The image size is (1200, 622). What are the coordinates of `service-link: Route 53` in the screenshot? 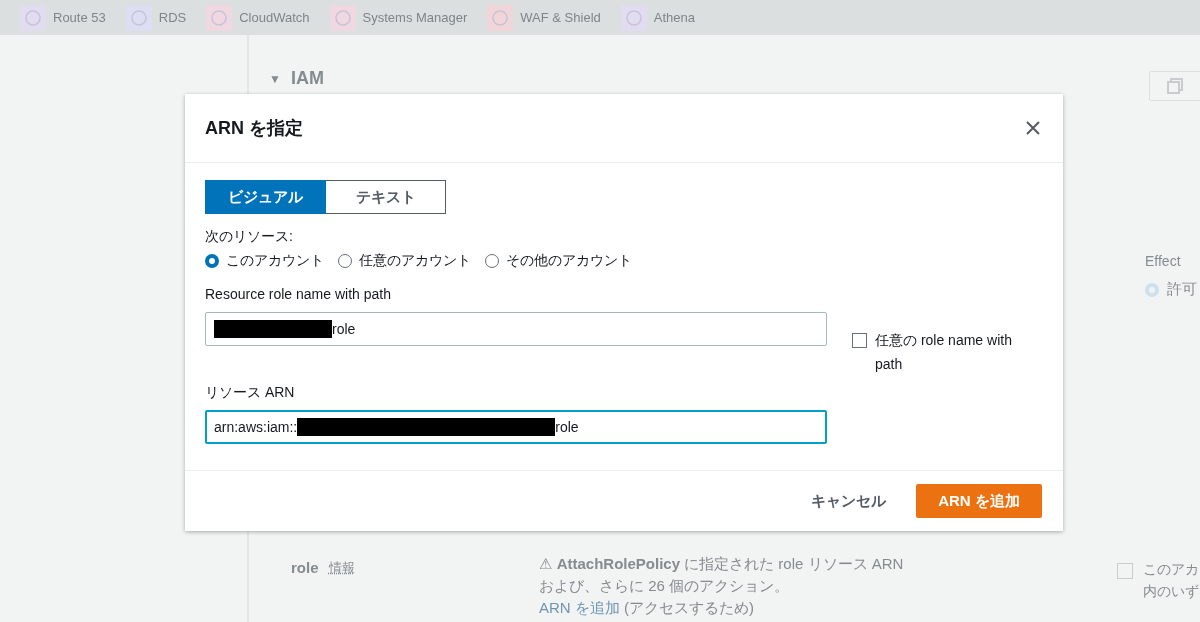 It's located at (79, 17).